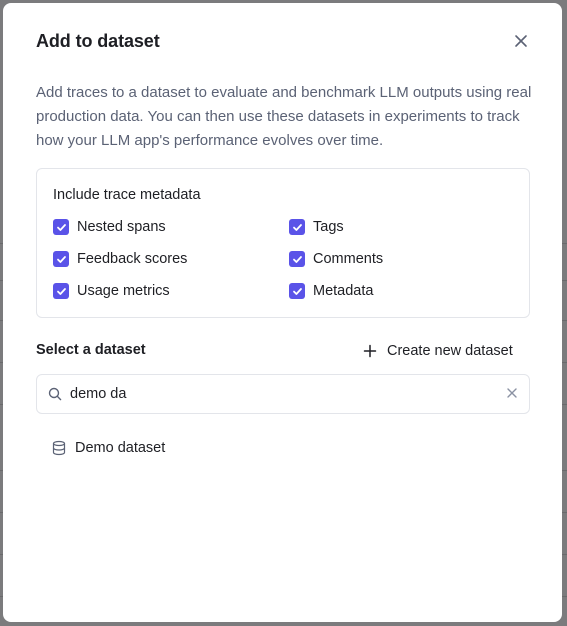  Describe the element at coordinates (275, 394) in the screenshot. I see `dataset-search-input` at that location.